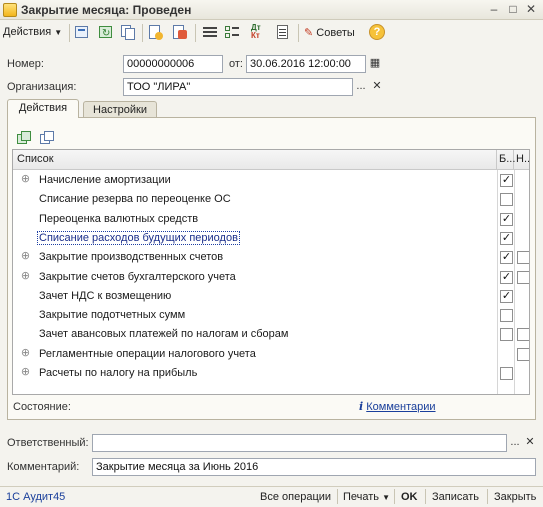 This screenshot has width=543, height=507. Describe the element at coordinates (494, 9) in the screenshot. I see `minimize-icon: –` at that location.